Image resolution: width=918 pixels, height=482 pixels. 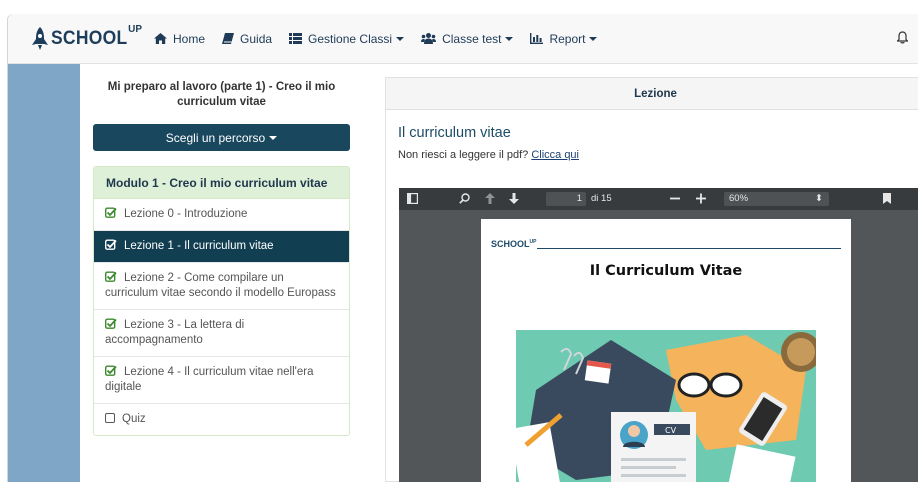 I want to click on quiz-item: Quiz, so click(x=221, y=419).